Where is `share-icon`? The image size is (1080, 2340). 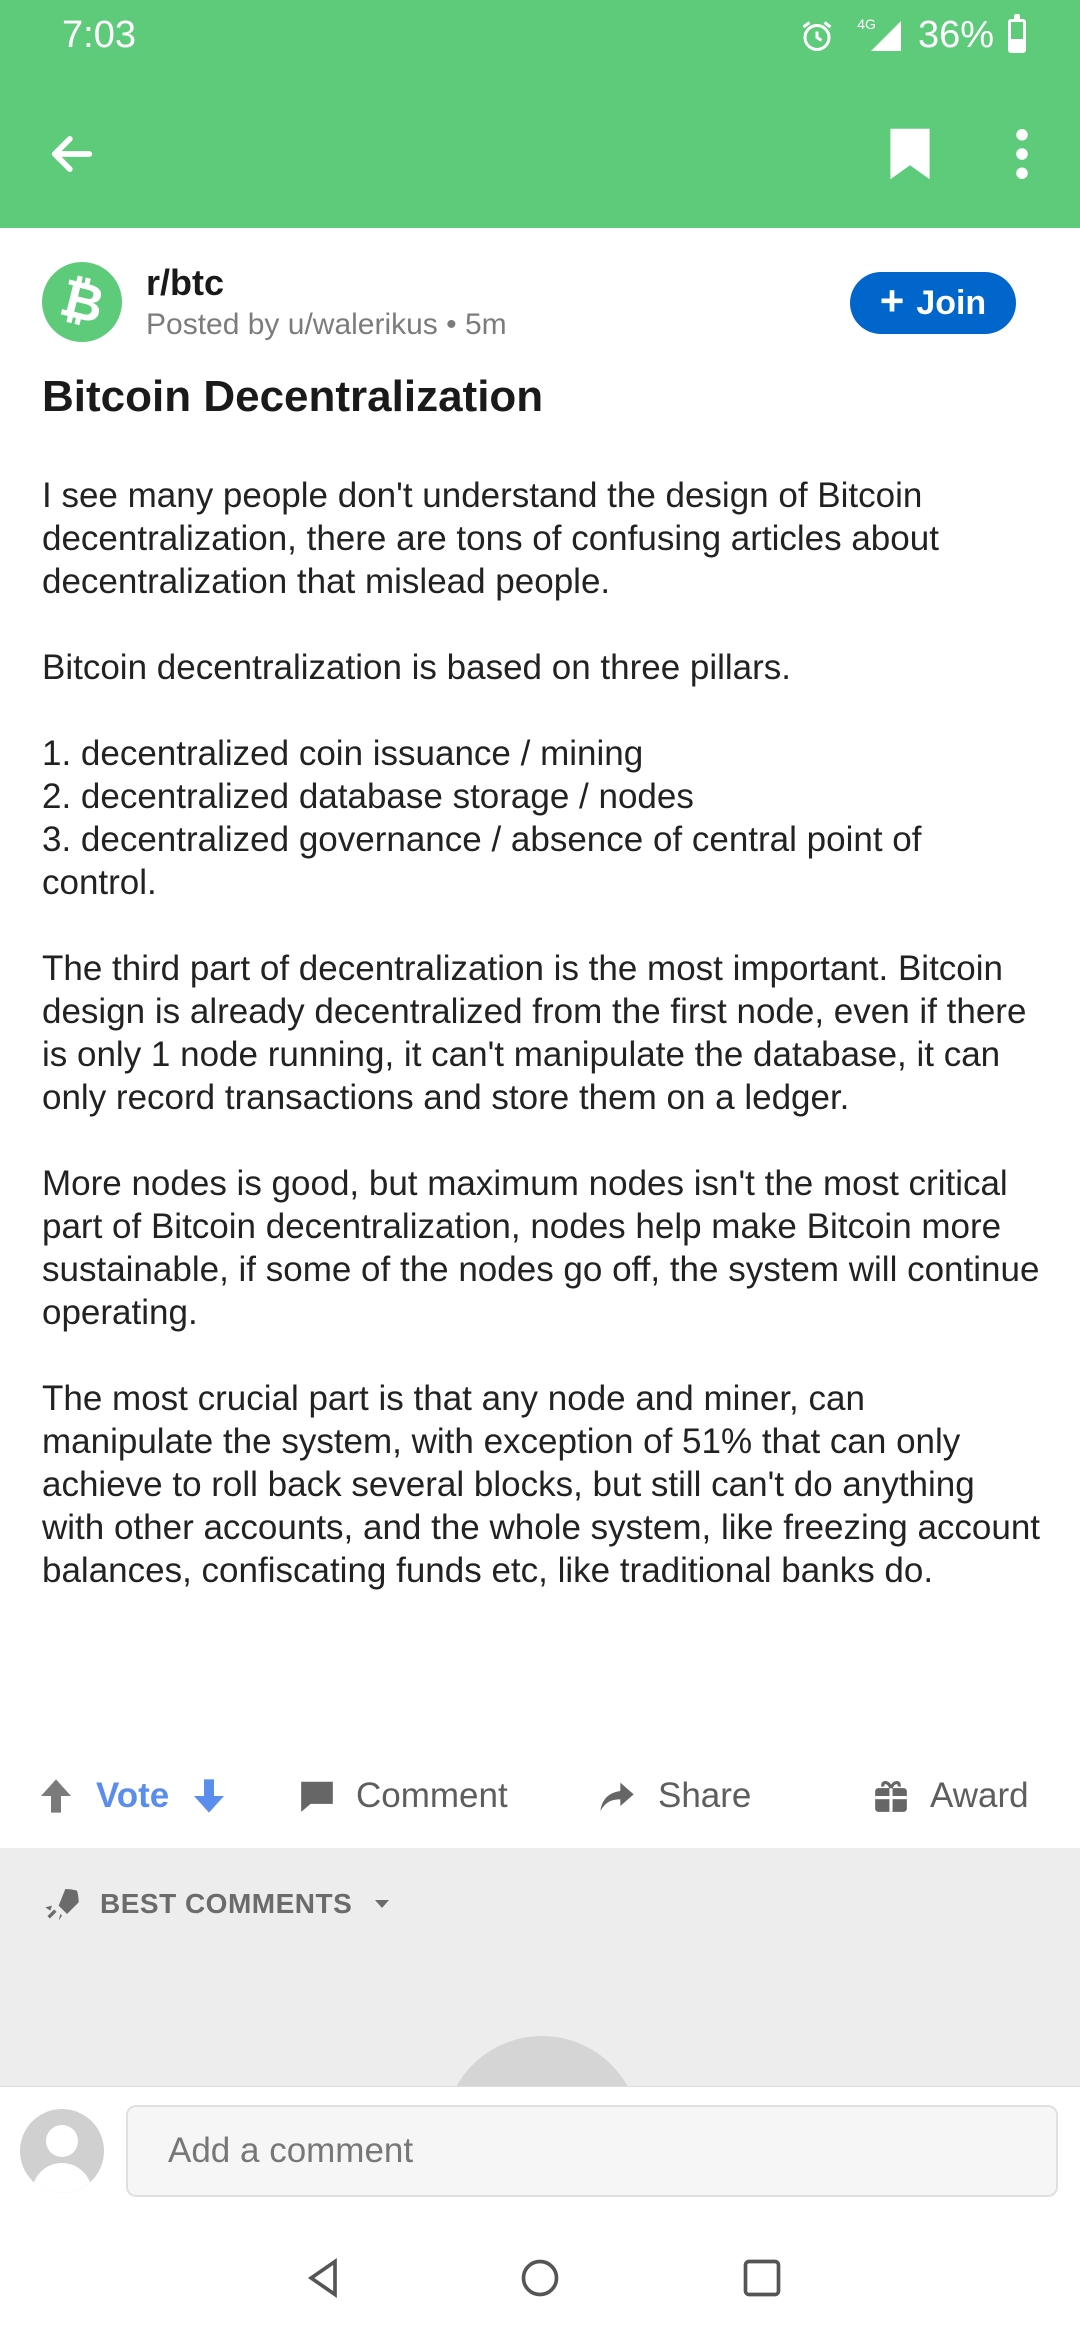 share-icon is located at coordinates (617, 1796).